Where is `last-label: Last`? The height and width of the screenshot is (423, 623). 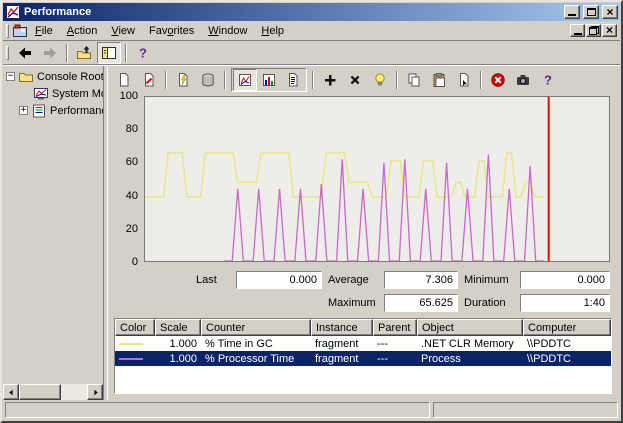 last-label: Last is located at coordinates (206, 280).